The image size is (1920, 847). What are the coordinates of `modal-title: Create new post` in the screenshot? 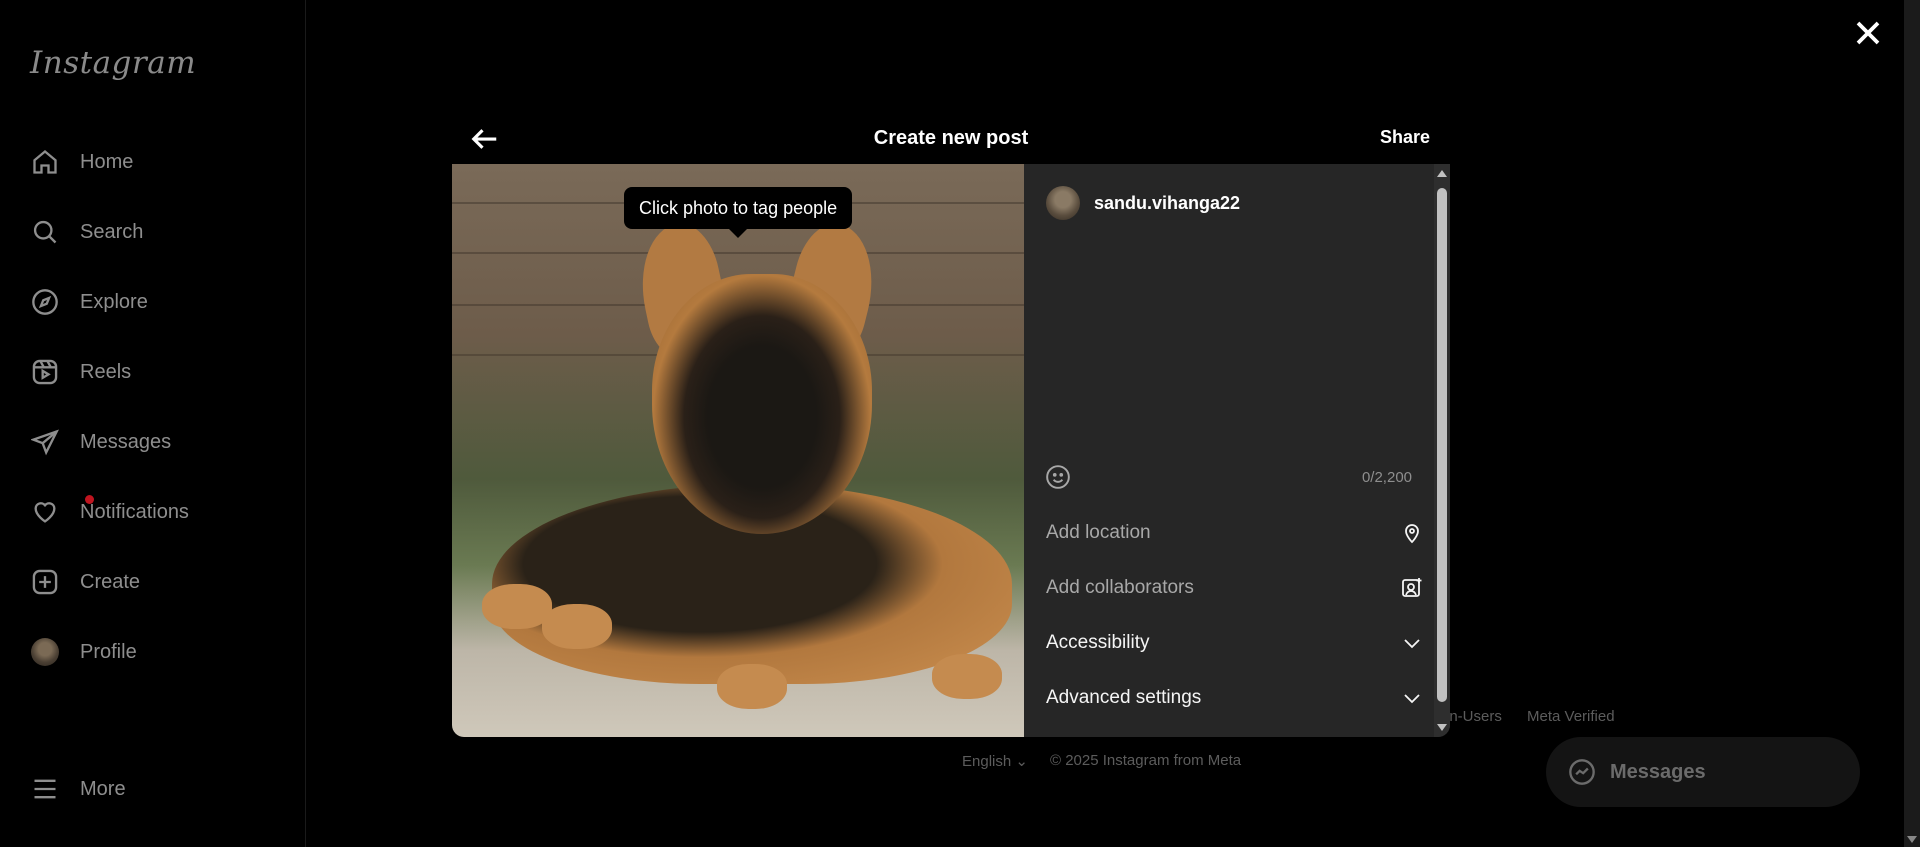 It's located at (951, 137).